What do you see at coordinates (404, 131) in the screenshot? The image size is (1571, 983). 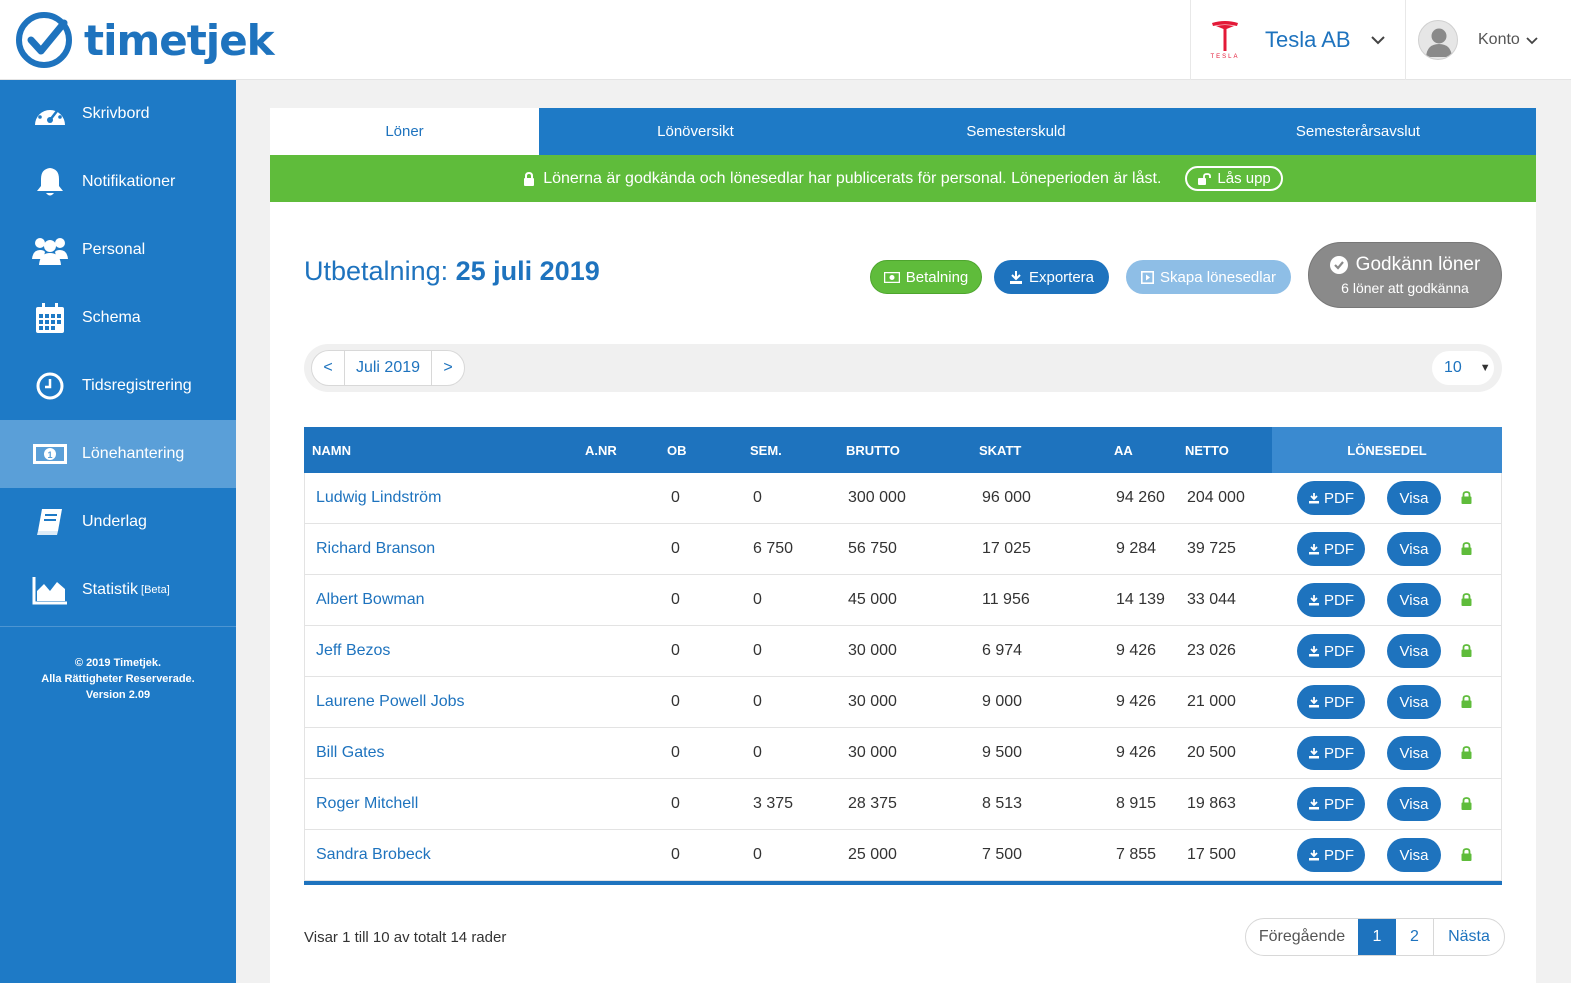 I see `tab-loner: Löner` at bounding box center [404, 131].